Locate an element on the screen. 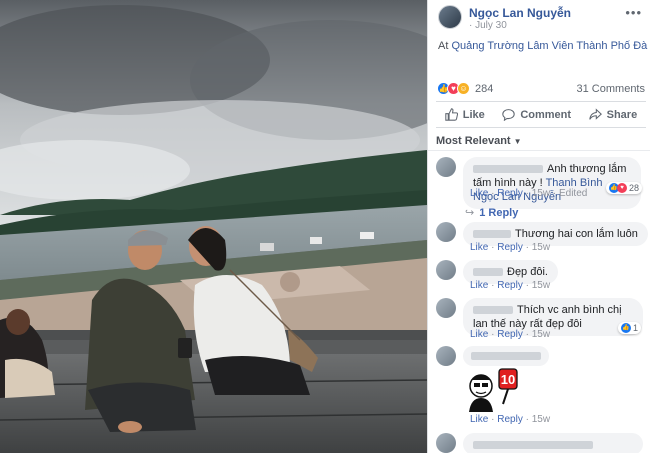  comment: Đẹp đôi. Like · Reply · 15w is located at coordinates (542, 278).